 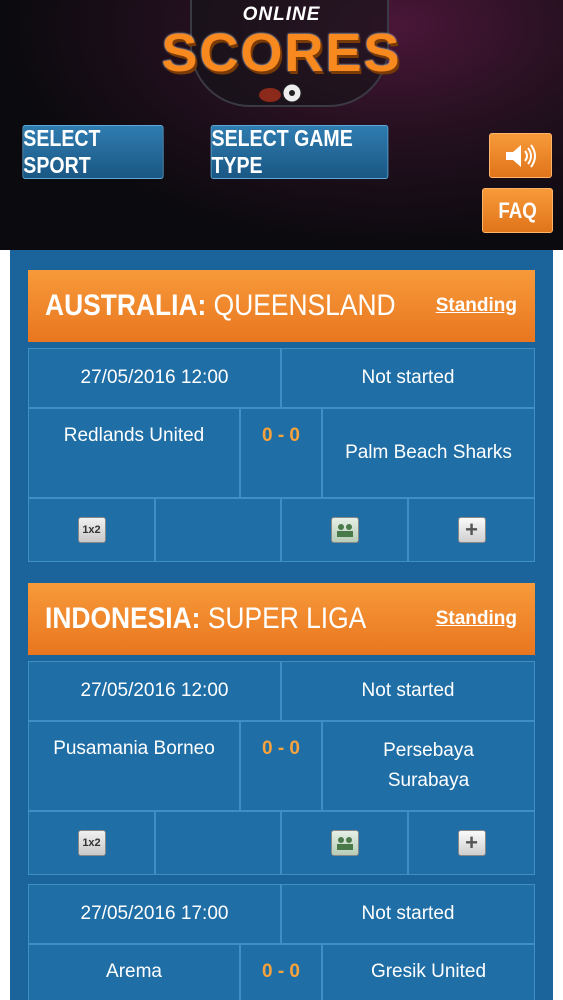 I want to click on select-sport-button: SELECT SPORT, so click(x=93, y=152).